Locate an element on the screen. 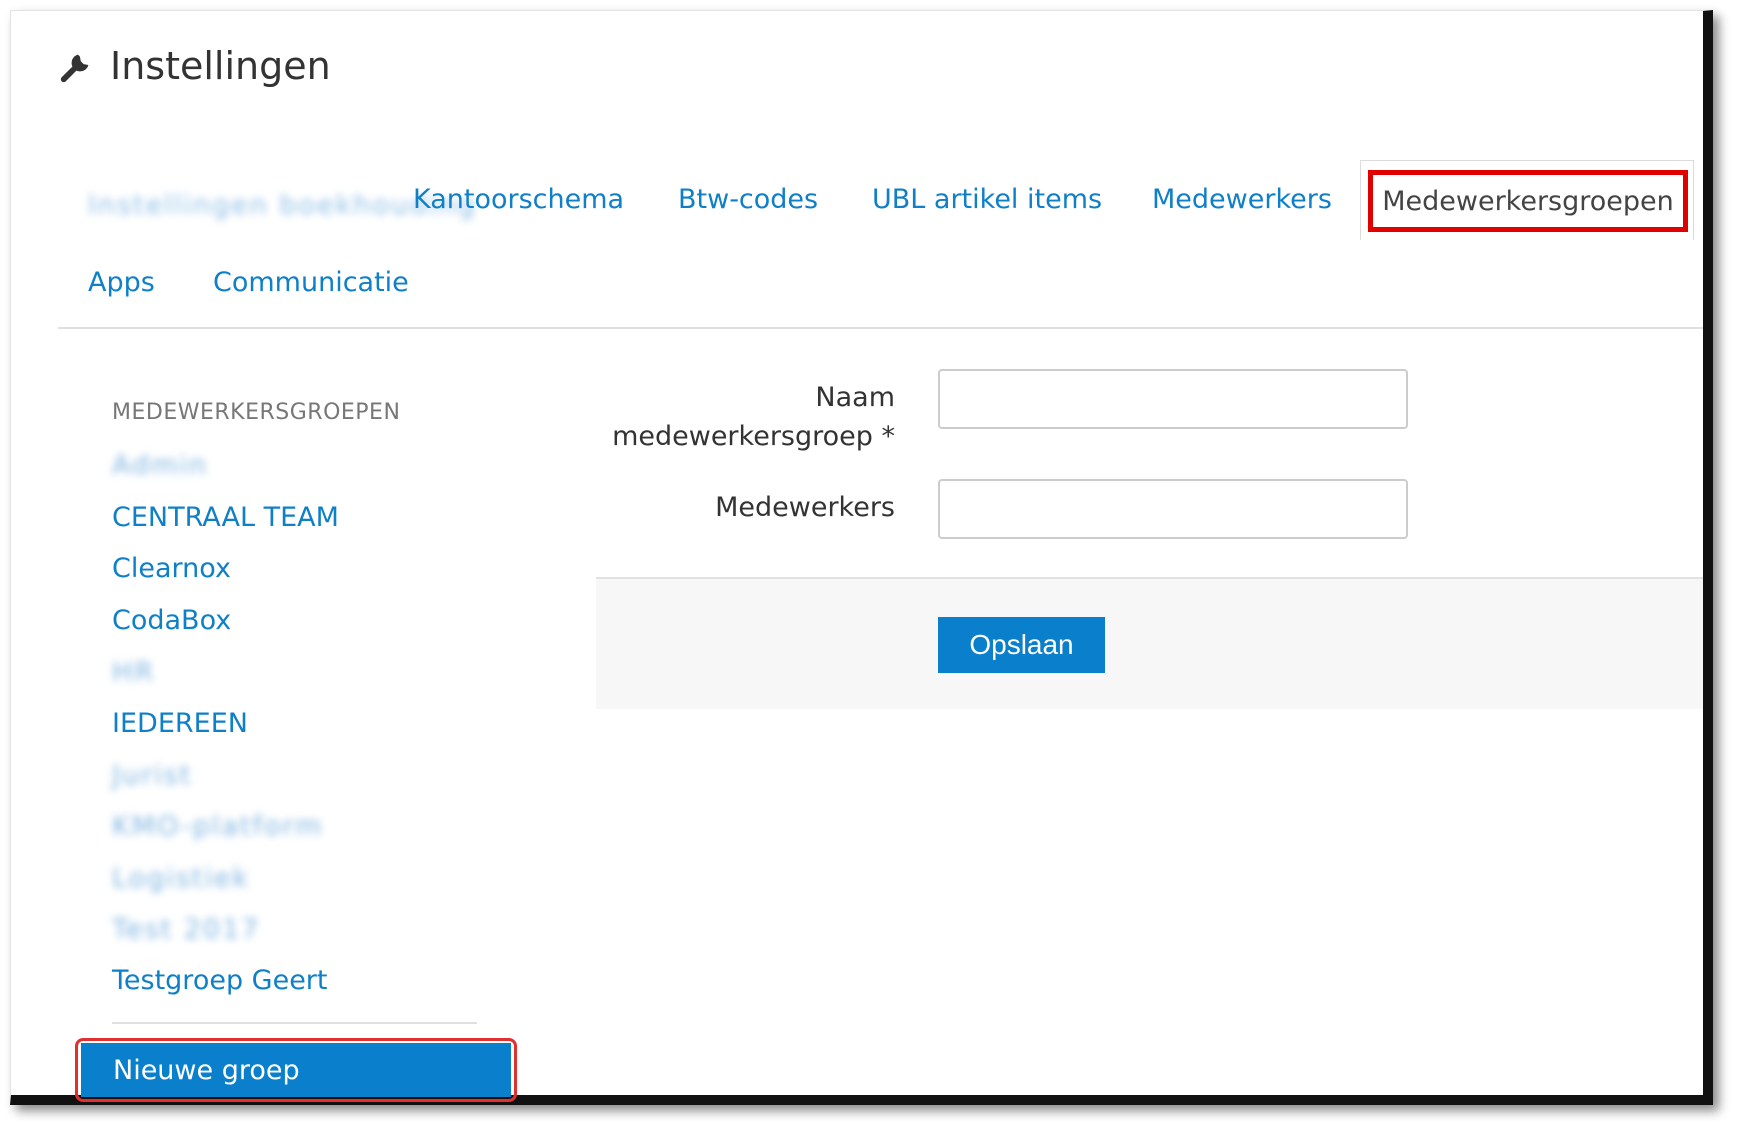  group-item: KMO-platform is located at coordinates (217, 826).